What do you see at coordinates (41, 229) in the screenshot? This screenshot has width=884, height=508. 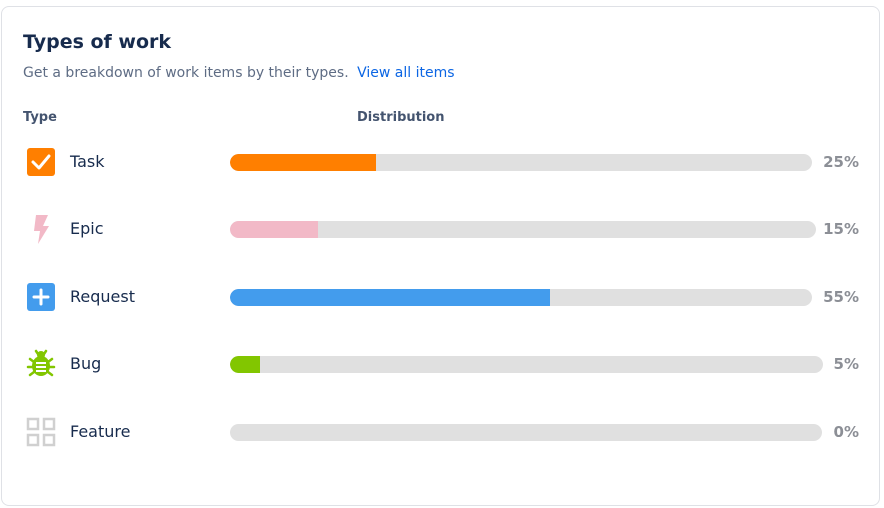 I see `epic-lightning-icon` at bounding box center [41, 229].